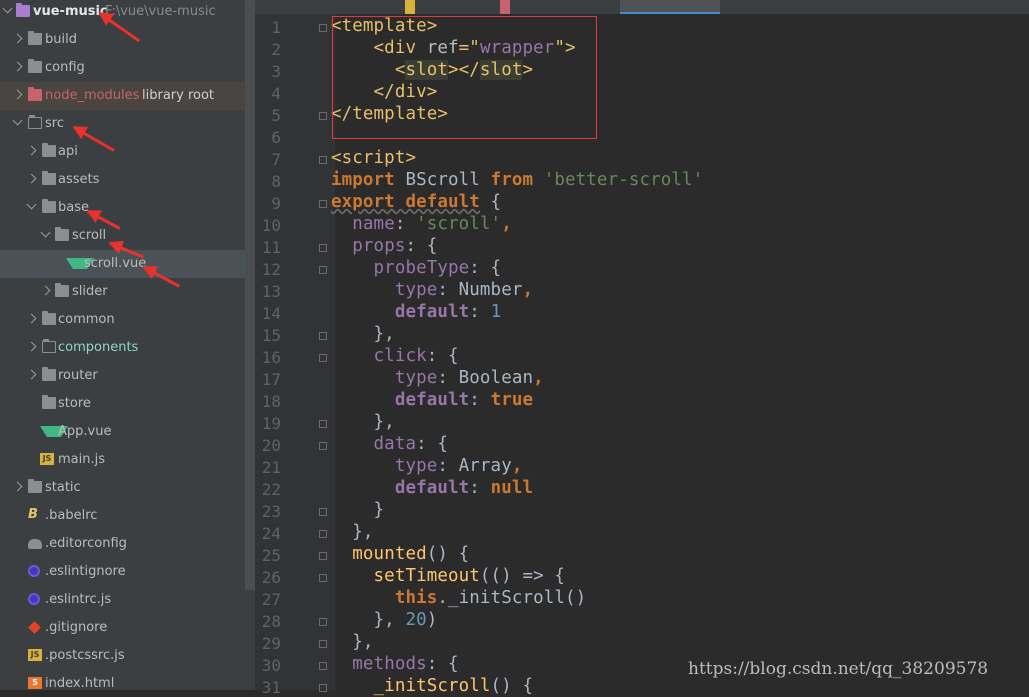 Image resolution: width=1029 pixels, height=697 pixels. What do you see at coordinates (122, 680) in the screenshot?
I see `tree-item-index-html: 5 index.html` at bounding box center [122, 680].